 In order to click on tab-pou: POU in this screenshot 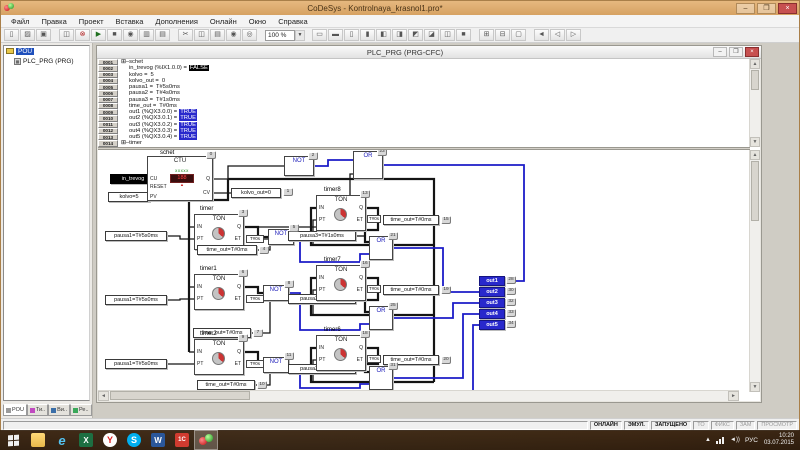, I will do `click(15, 410)`.